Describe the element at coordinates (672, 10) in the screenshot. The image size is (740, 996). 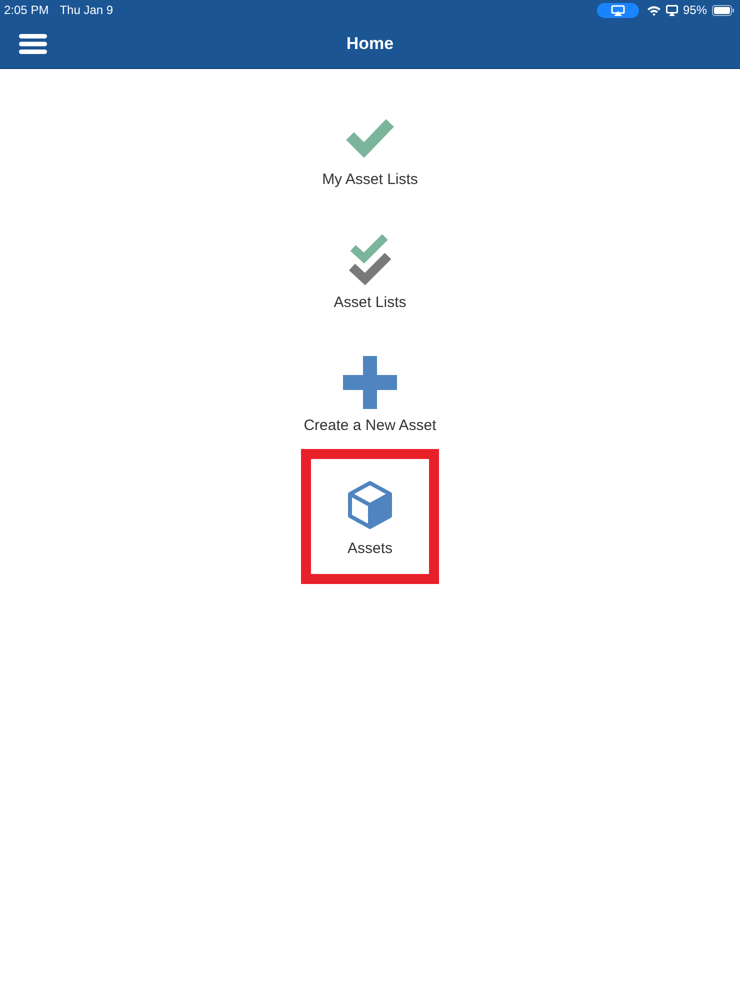
I see `screen-mirroring-icon` at that location.